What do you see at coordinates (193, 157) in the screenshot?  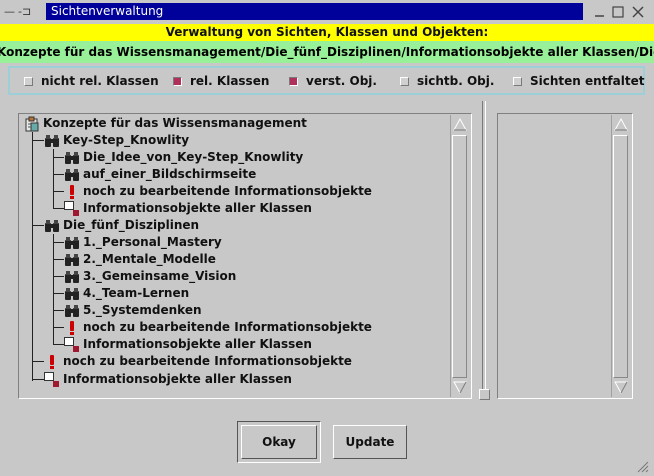 I see `tree-node-label: Die_Idee_von_Key-Step_Knowlity` at bounding box center [193, 157].